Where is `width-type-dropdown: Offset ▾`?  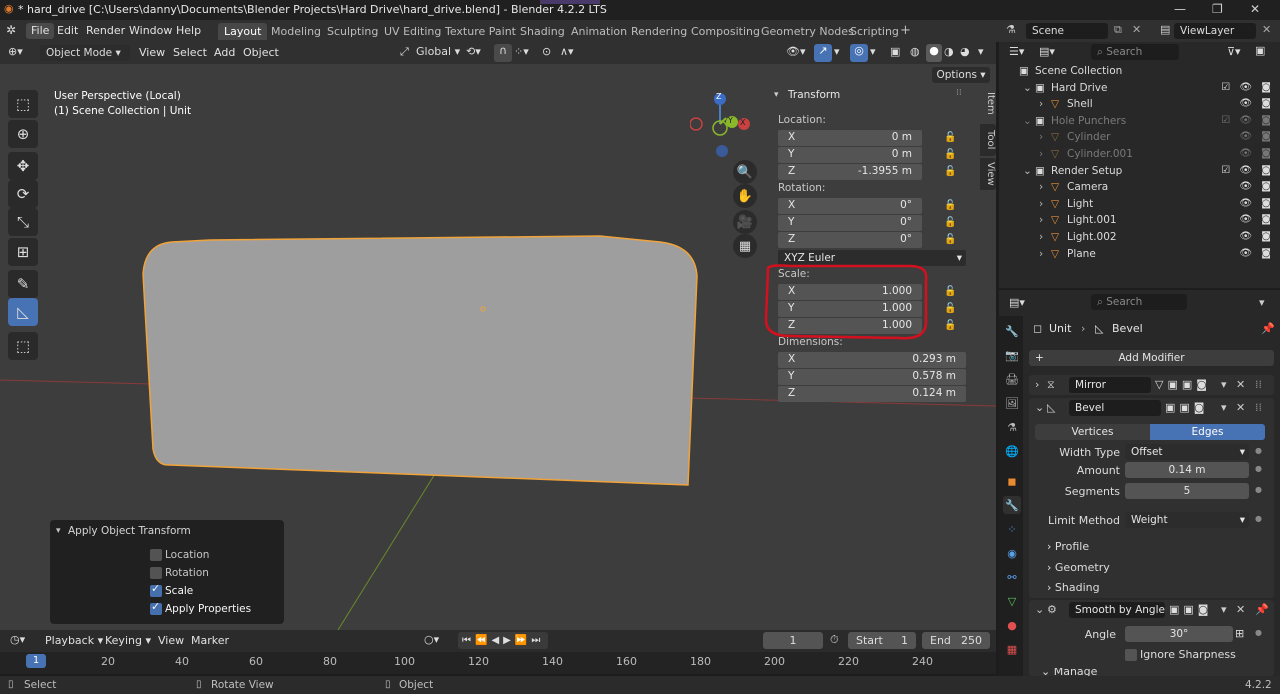
width-type-dropdown: Offset ▾ is located at coordinates (1187, 452).